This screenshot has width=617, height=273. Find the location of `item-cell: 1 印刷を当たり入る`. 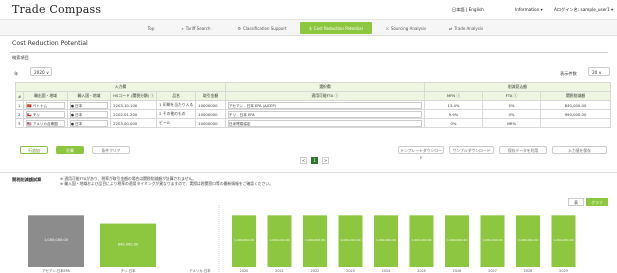

item-cell: 1 印刷を当たり入る is located at coordinates (176, 105).